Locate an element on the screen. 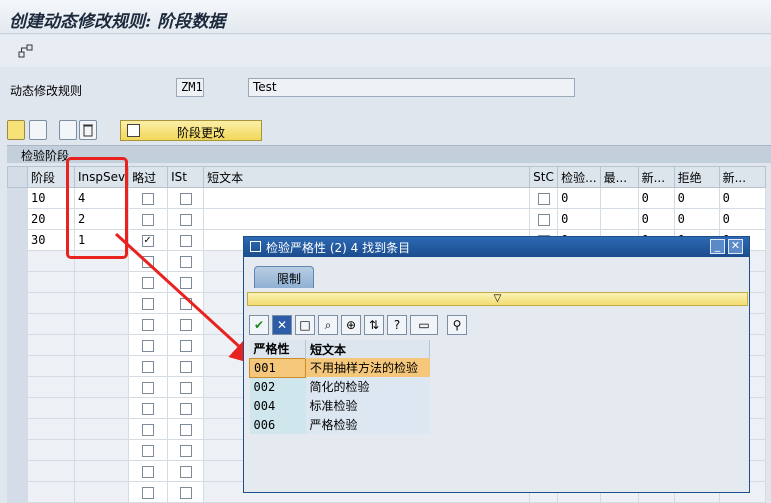 The height and width of the screenshot is (503, 771). list-header-short-text: 短文本 is located at coordinates (367, 349).